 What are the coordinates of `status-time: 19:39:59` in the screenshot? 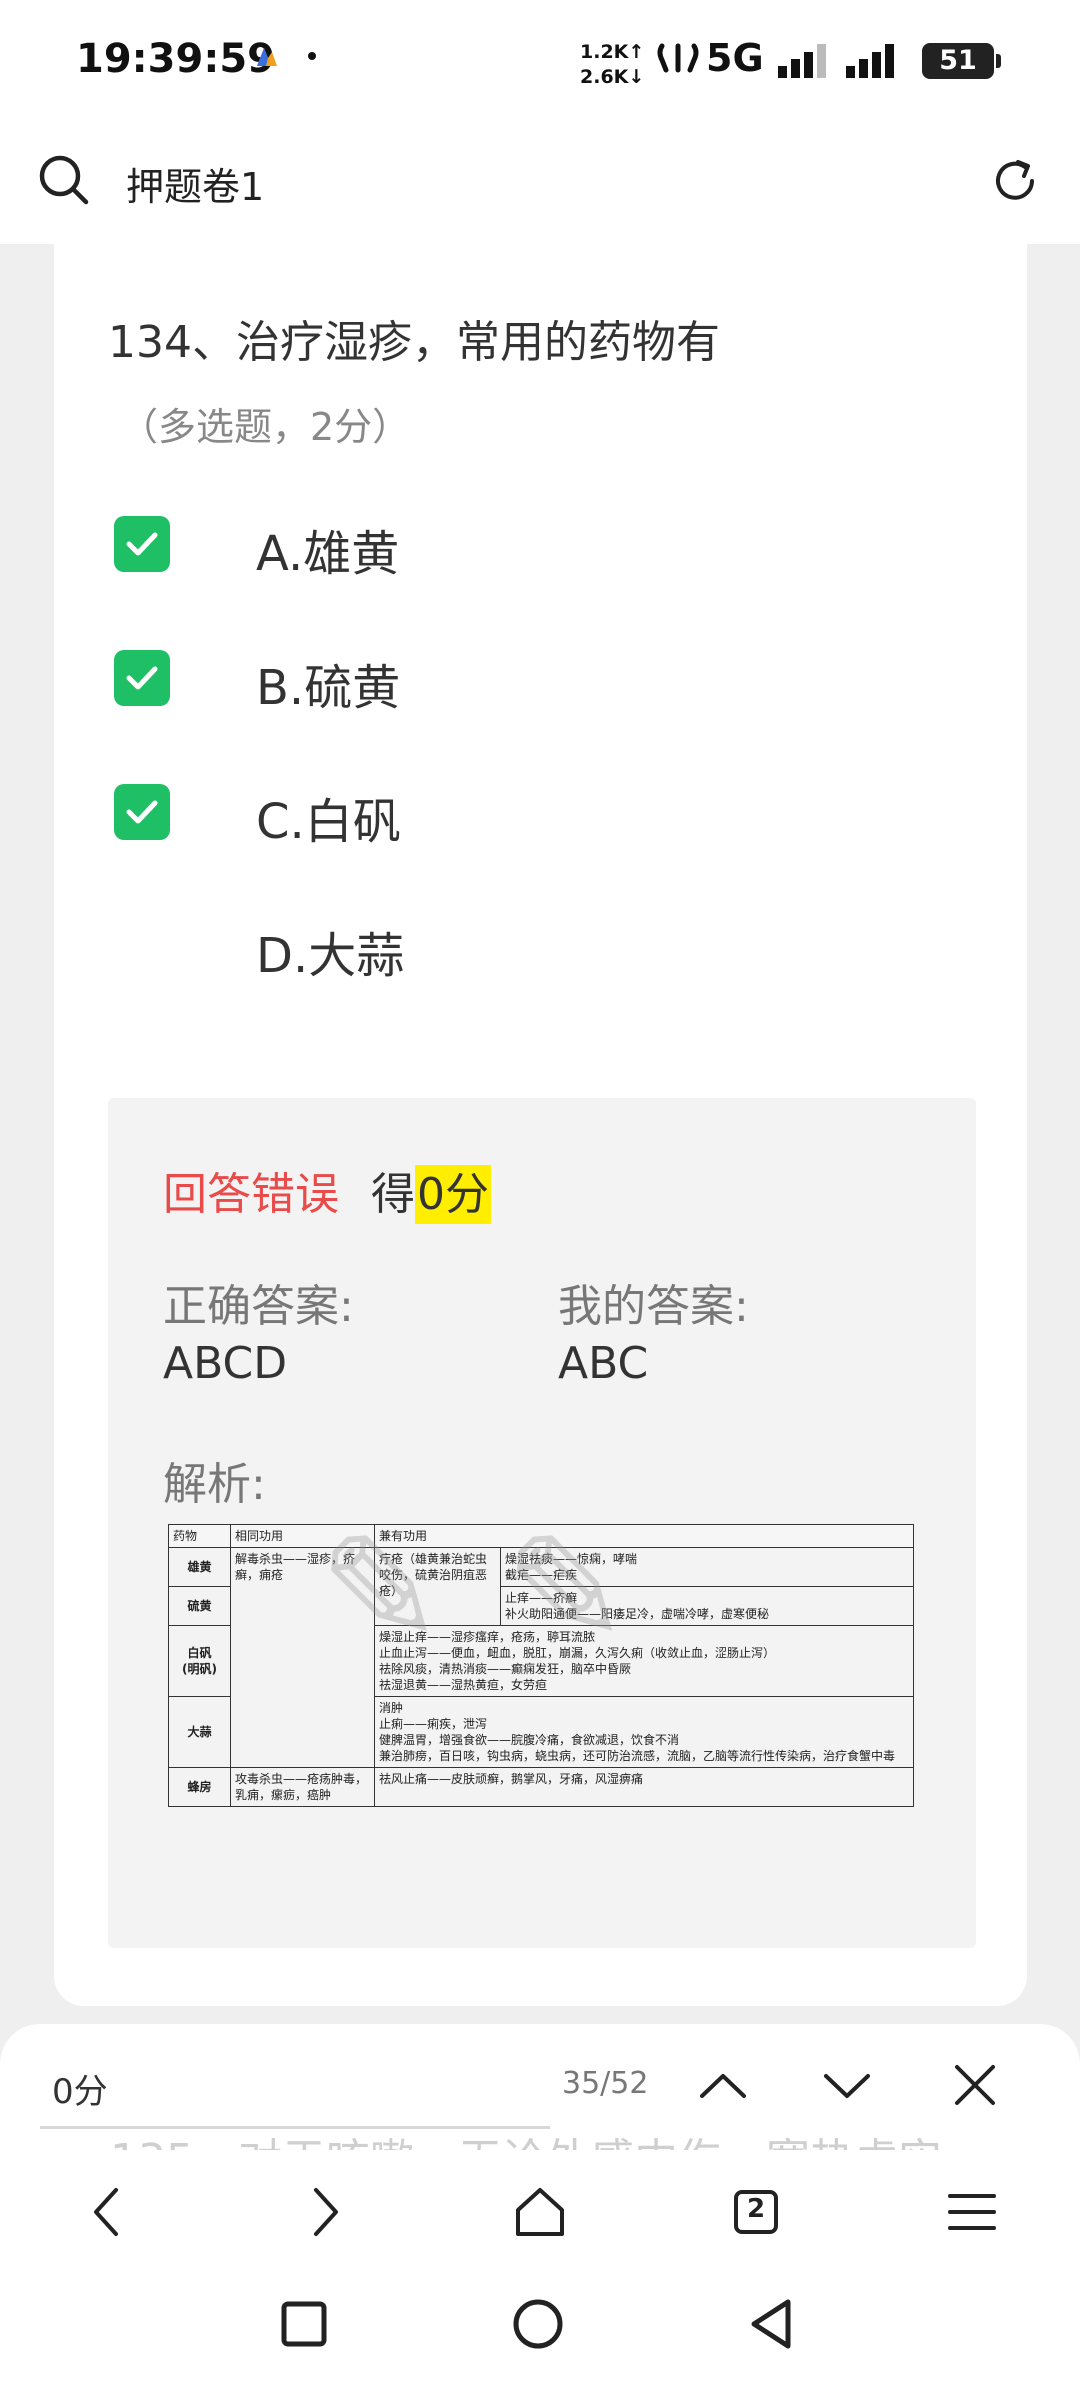 It's located at (175, 59).